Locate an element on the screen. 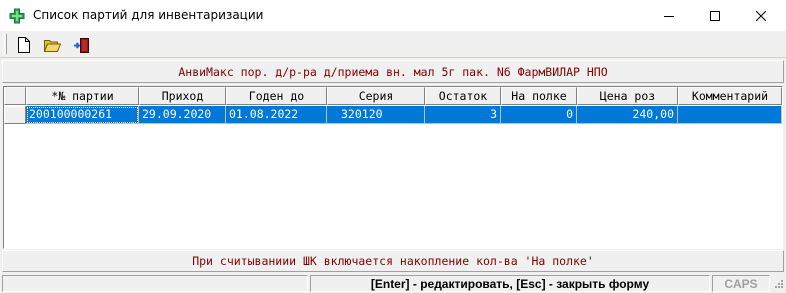  column-header-comment: Комментарий is located at coordinates (730, 96).